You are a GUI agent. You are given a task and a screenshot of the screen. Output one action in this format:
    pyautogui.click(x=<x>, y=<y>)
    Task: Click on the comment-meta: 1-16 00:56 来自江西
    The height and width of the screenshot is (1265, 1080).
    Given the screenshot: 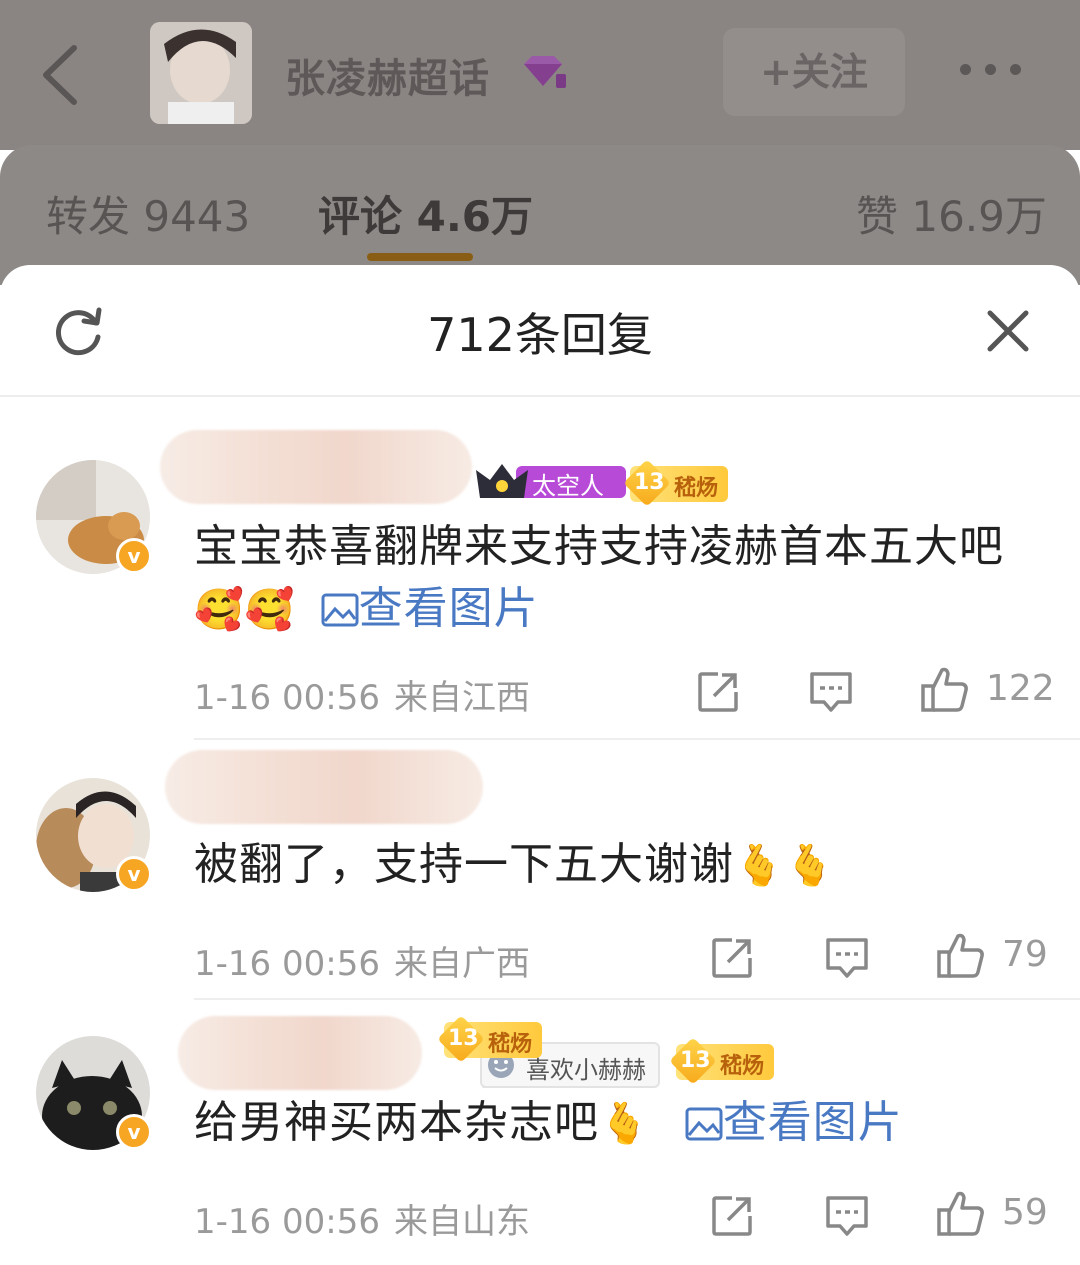 What is the action you would take?
    pyautogui.click(x=362, y=694)
    